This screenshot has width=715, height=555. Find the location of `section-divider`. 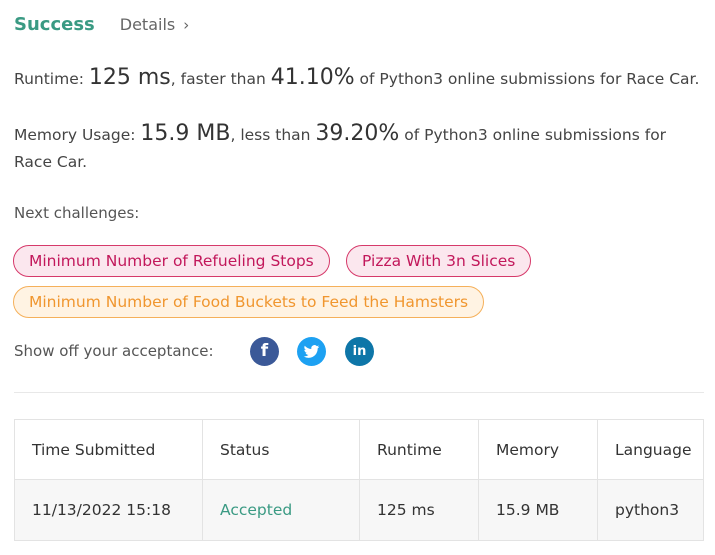

section-divider is located at coordinates (359, 392).